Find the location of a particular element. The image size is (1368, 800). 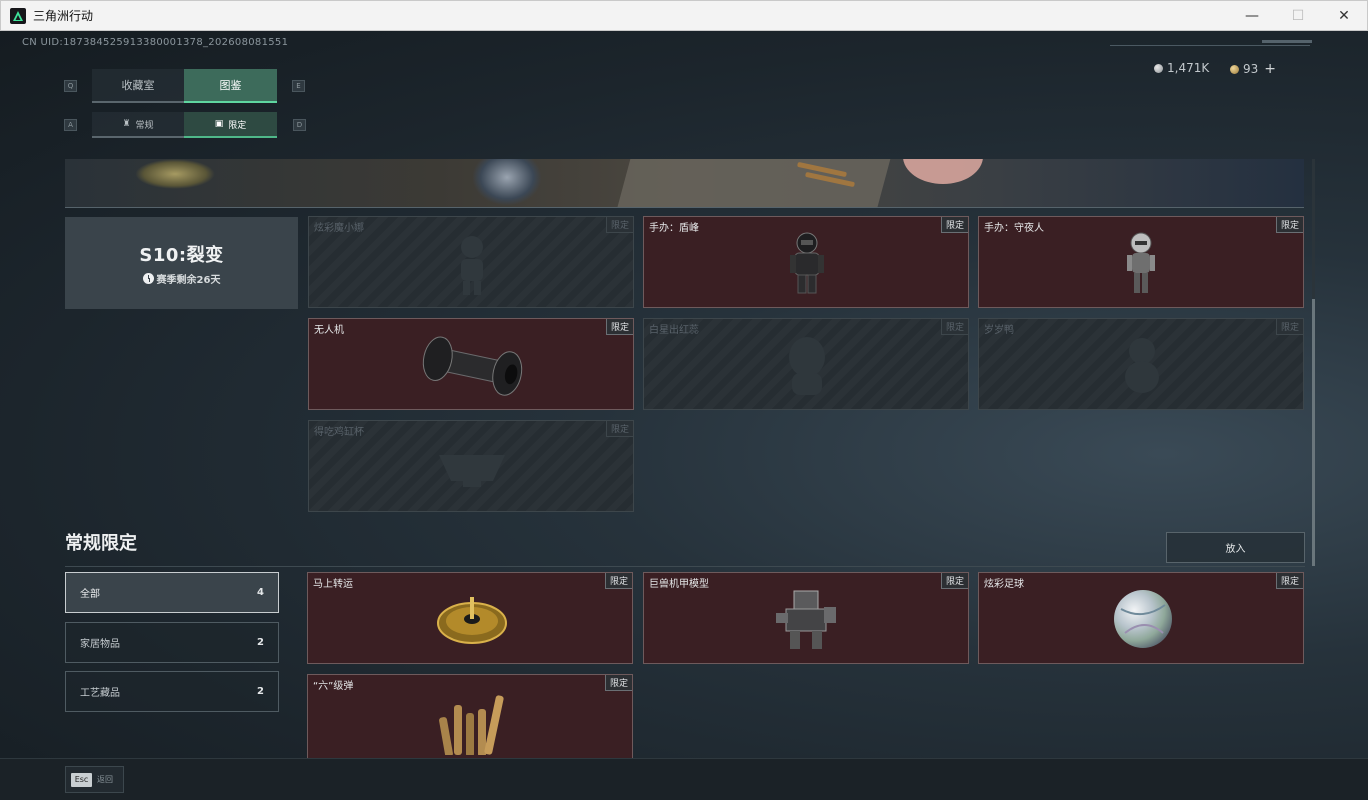

window-titlebar: 三角洲行动 — ☐ ✕ is located at coordinates (684, 15).